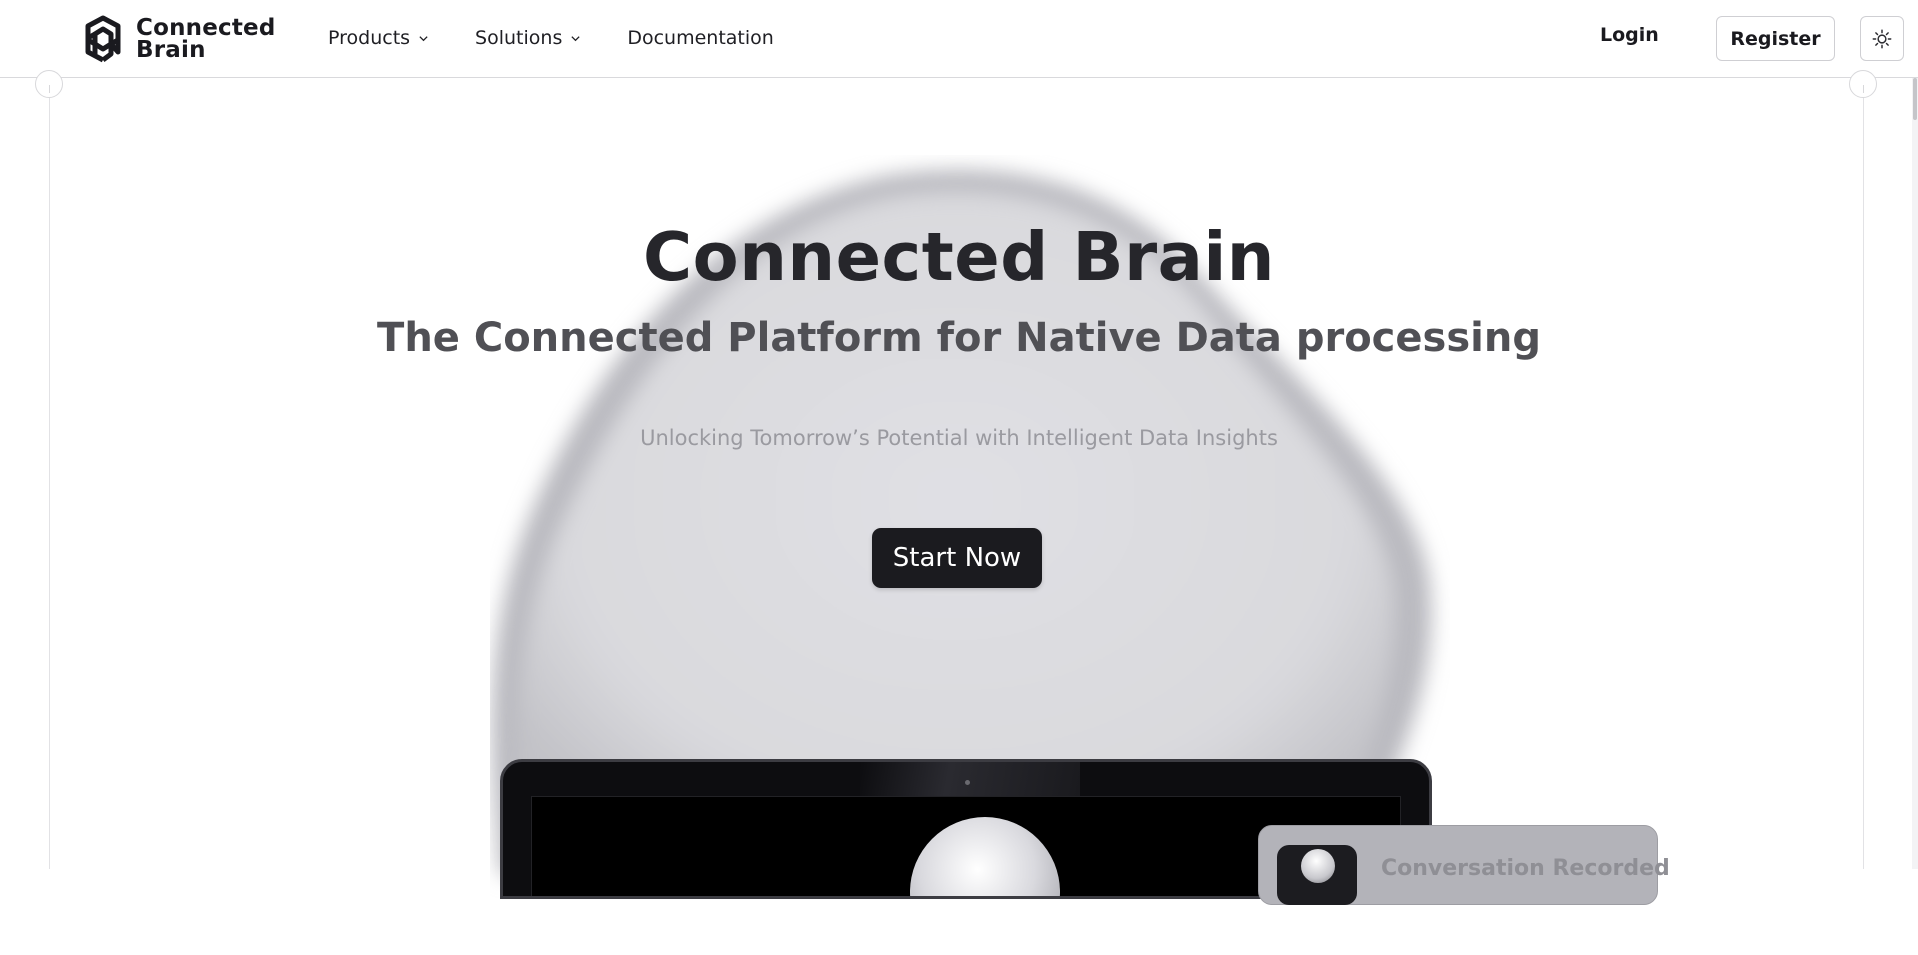  I want to click on laptop-camera, so click(967, 782).